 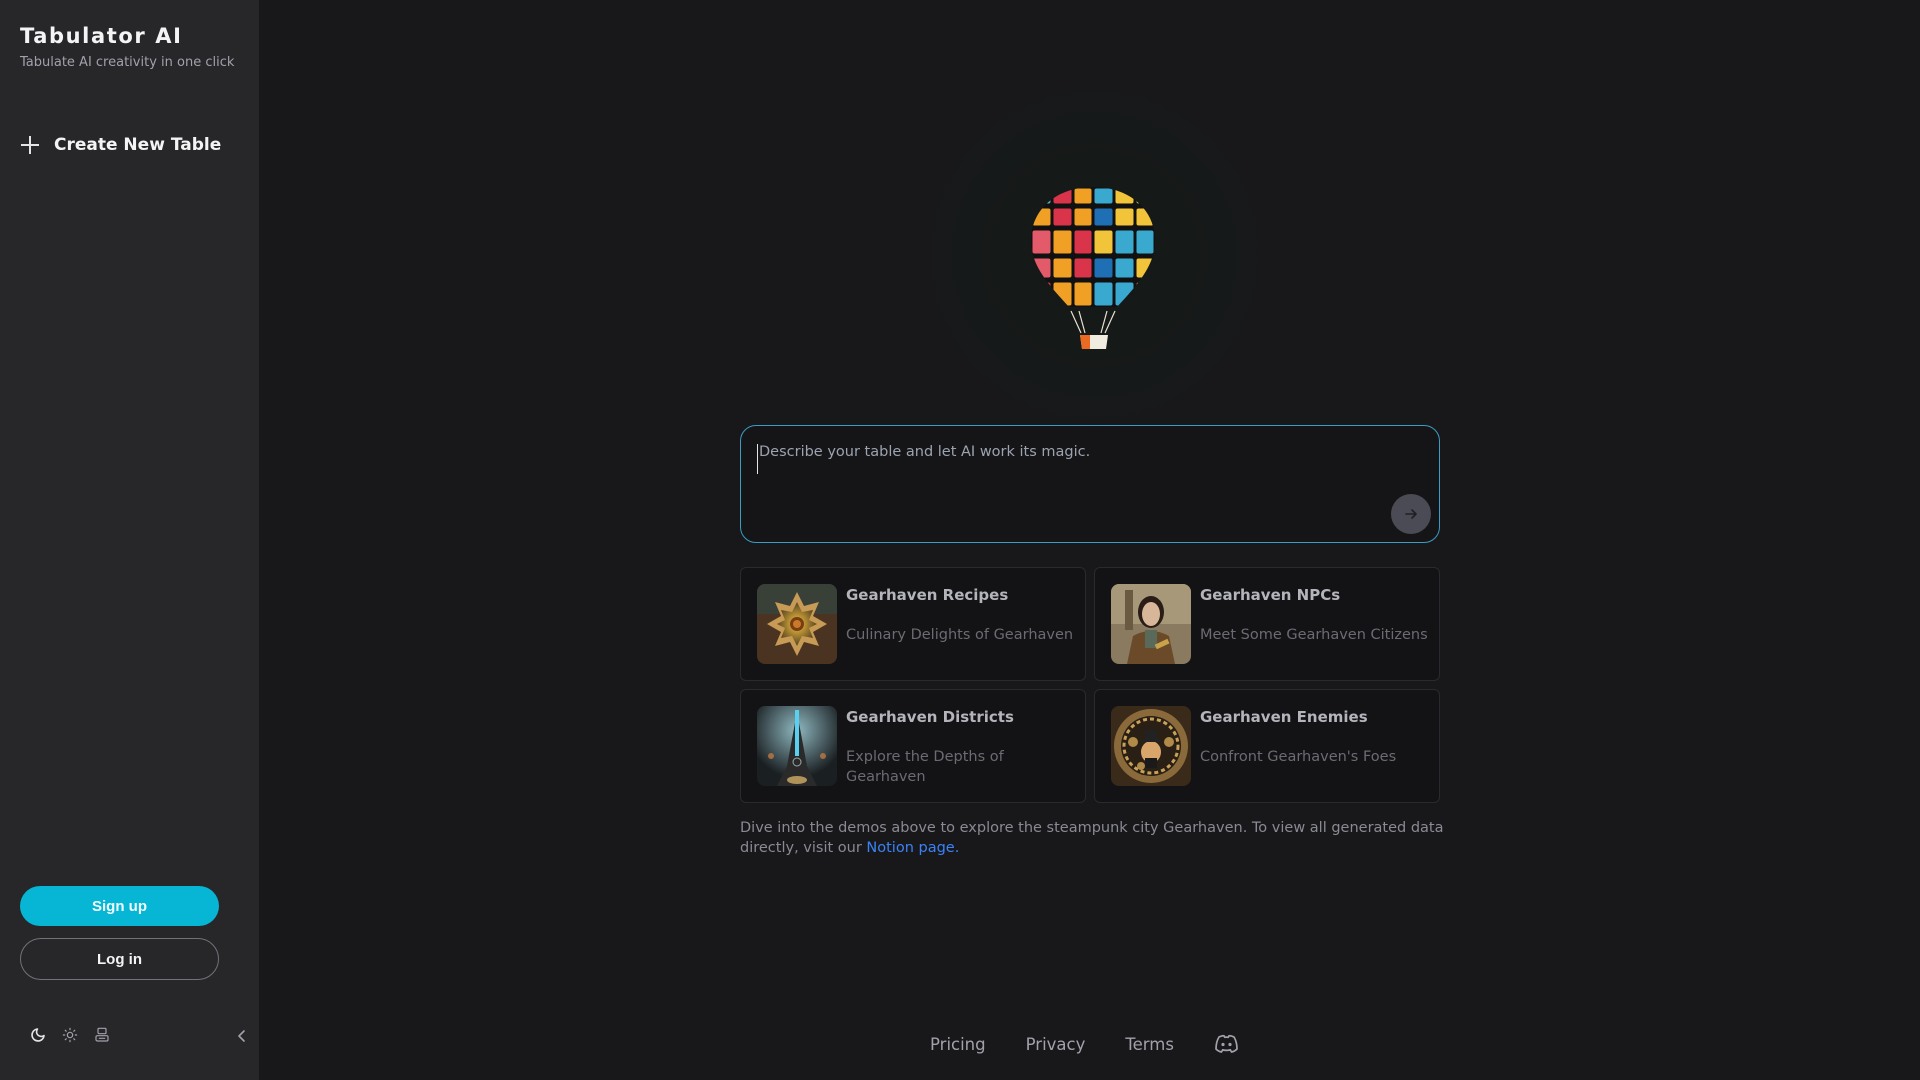 I want to click on balloon-logo, so click(x=1093, y=268).